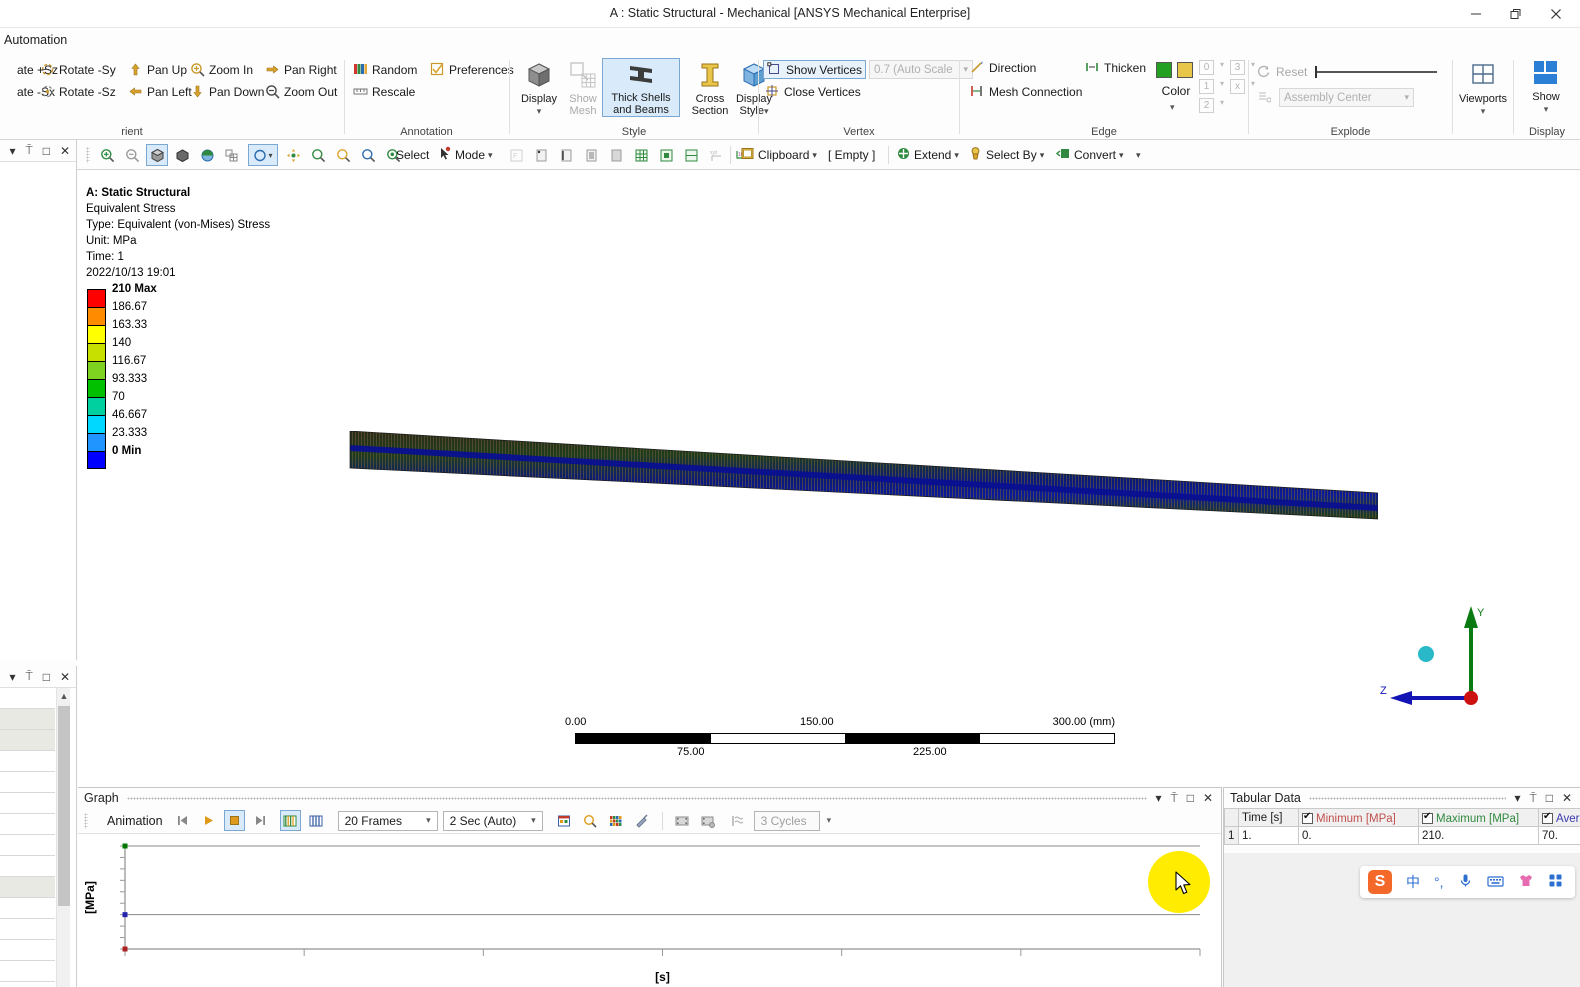 This screenshot has width=1580, height=987. Describe the element at coordinates (1478, 835) in the screenshot. I see `cell-maximum: 210.` at that location.